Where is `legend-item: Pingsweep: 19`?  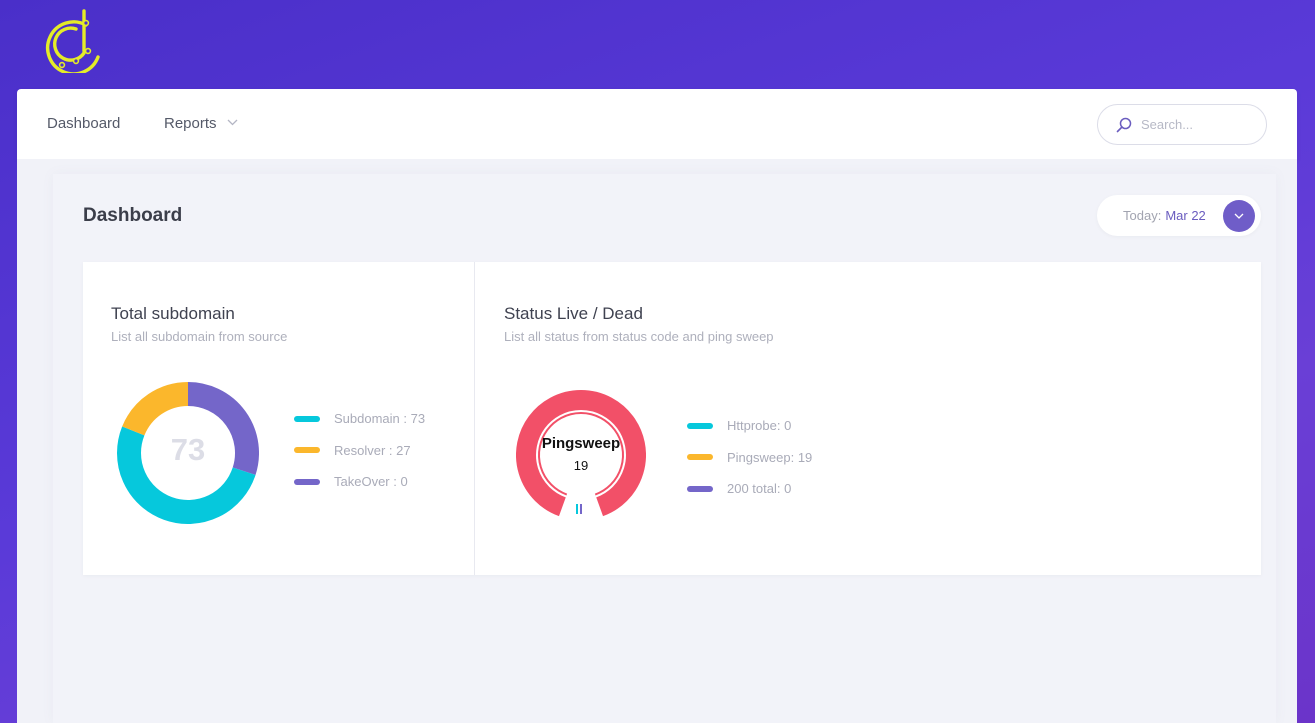 legend-item: Pingsweep: 19 is located at coordinates (749, 458).